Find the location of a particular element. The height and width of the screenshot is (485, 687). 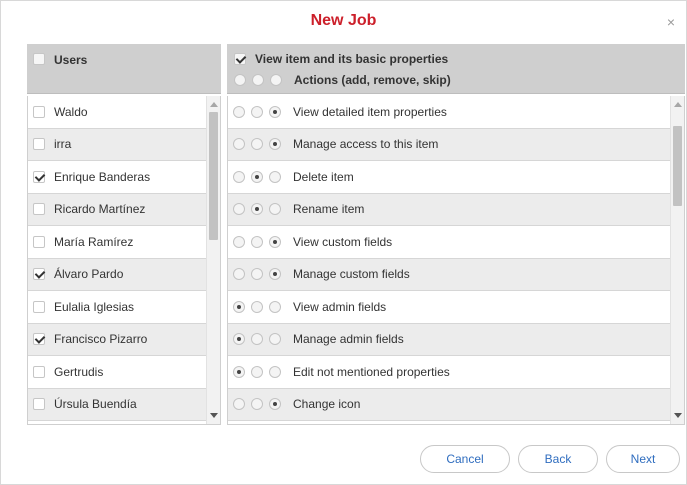

user-row: Eulalia Iglesias is located at coordinates (124, 307).